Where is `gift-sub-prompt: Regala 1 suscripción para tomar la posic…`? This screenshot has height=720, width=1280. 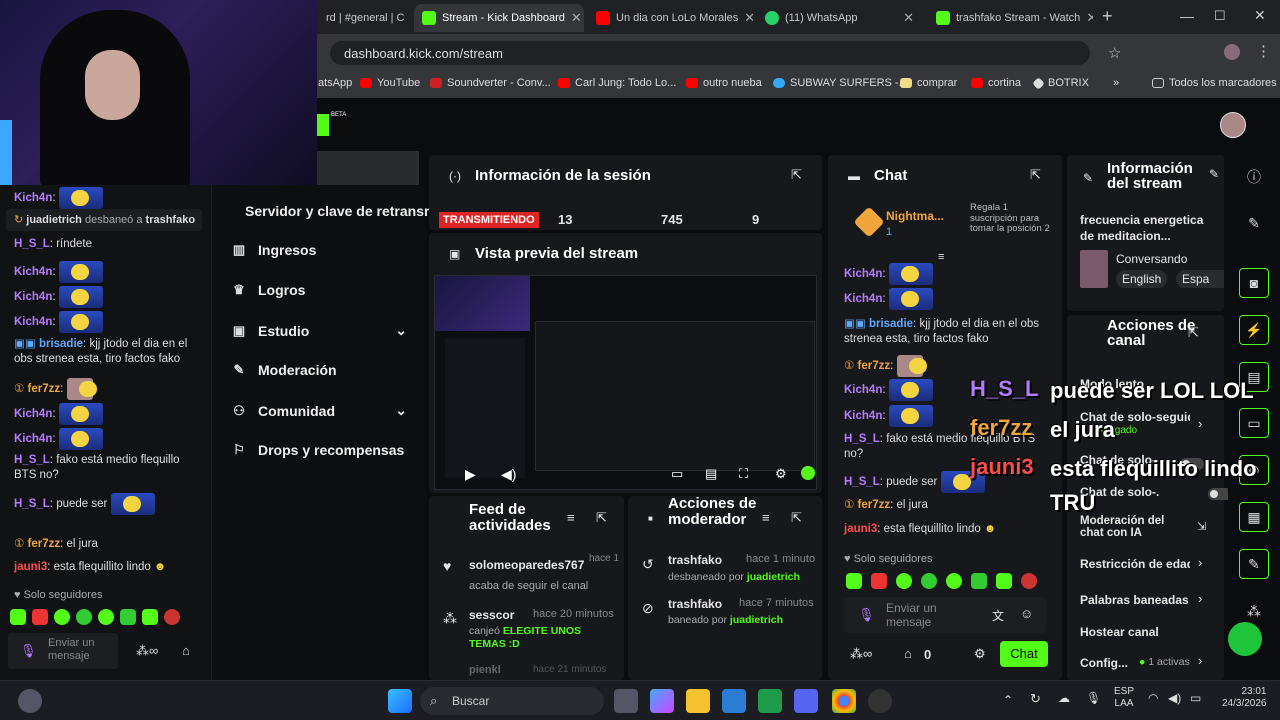
gift-sub-prompt: Regala 1 suscripción para tomar la posic… is located at coordinates (1004, 218).